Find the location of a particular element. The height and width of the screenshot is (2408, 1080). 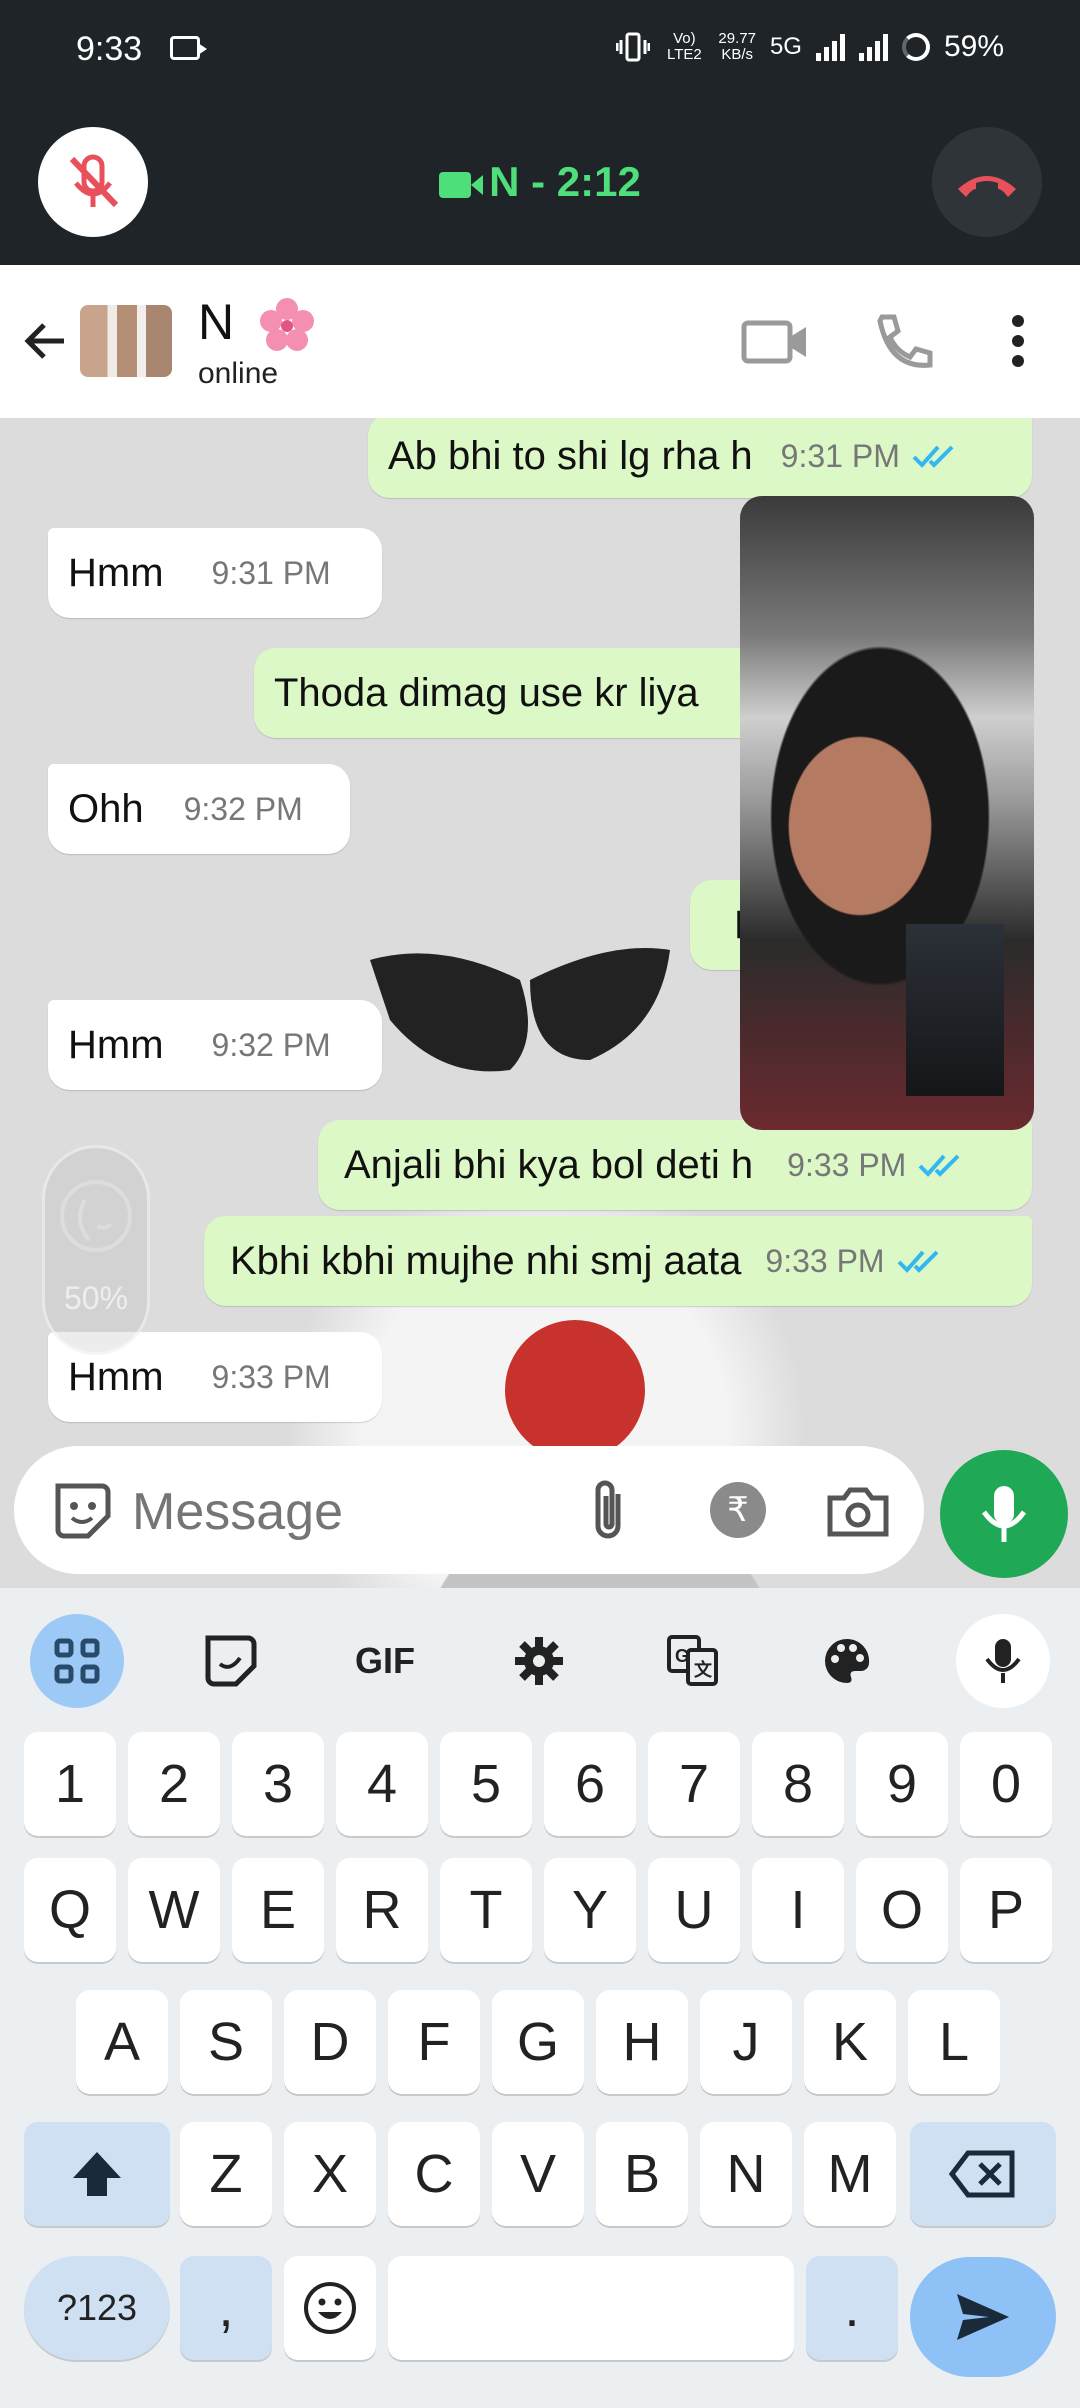

microphone-icon is located at coordinates (1003, 1661).